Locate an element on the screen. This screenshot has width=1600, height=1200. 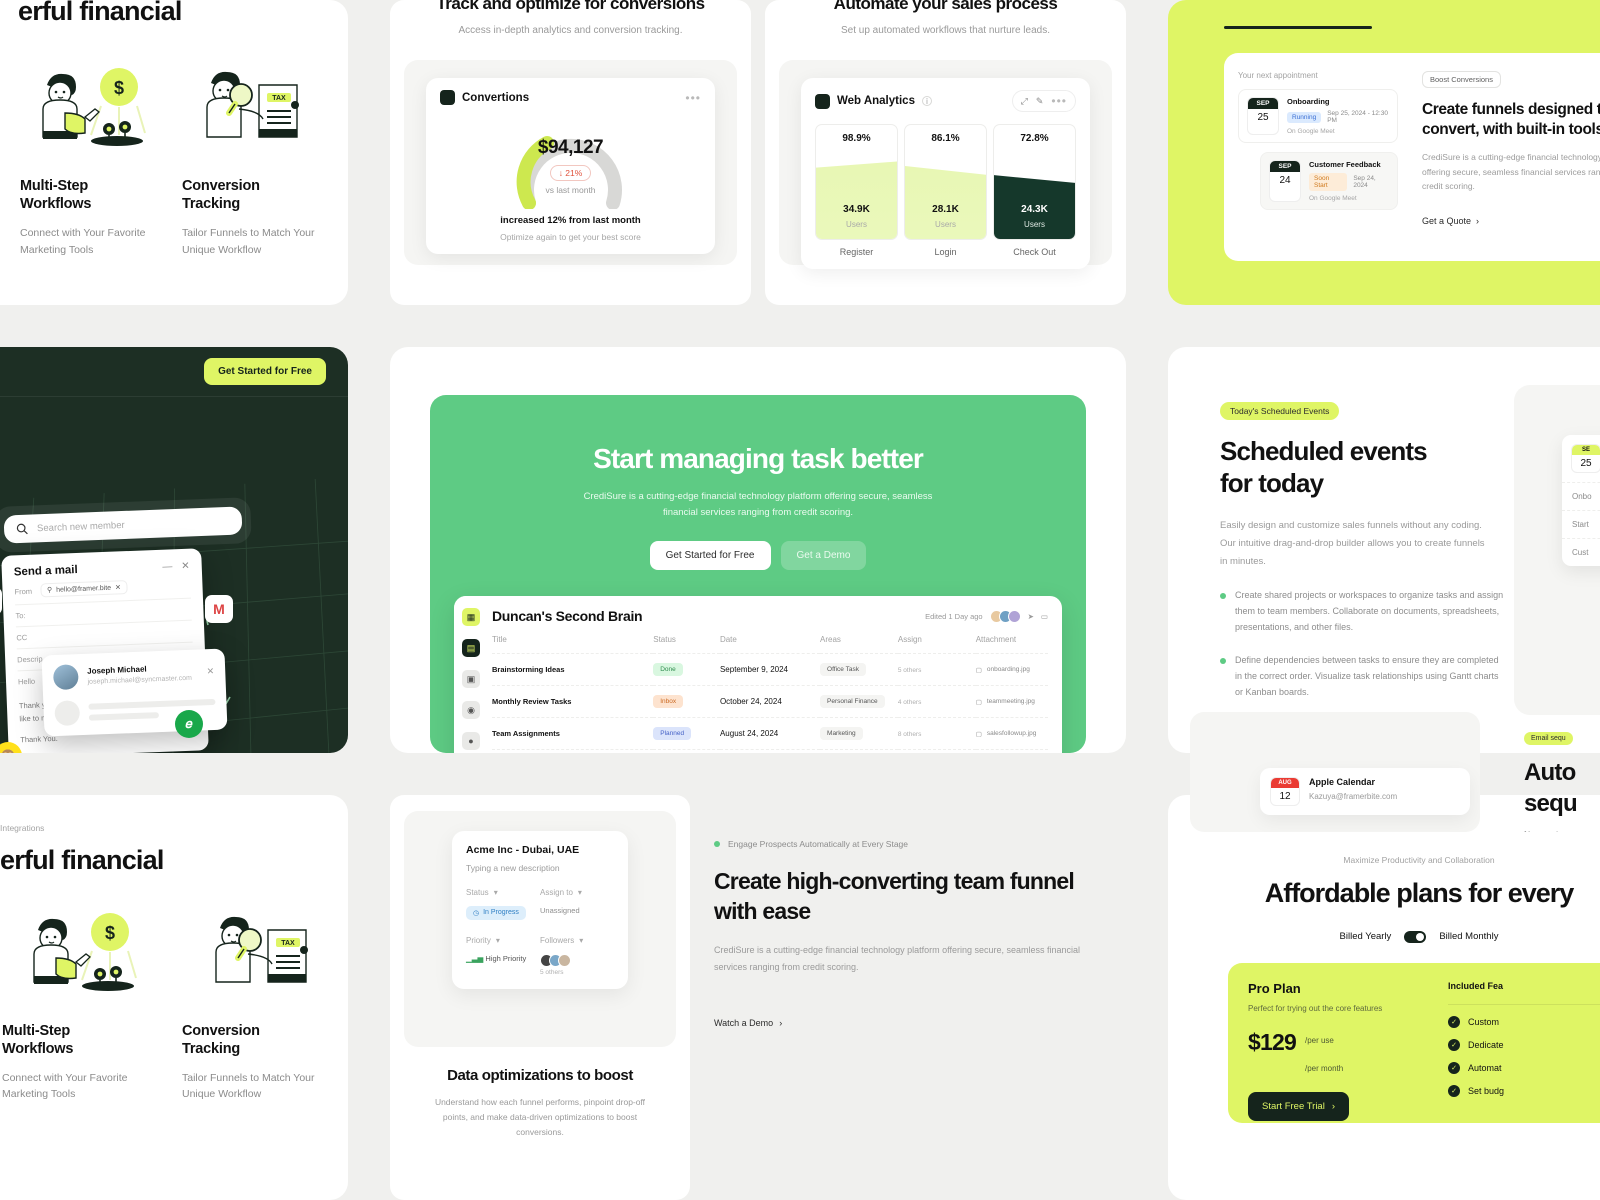
event-item: Start is located at coordinates (1581, 524).